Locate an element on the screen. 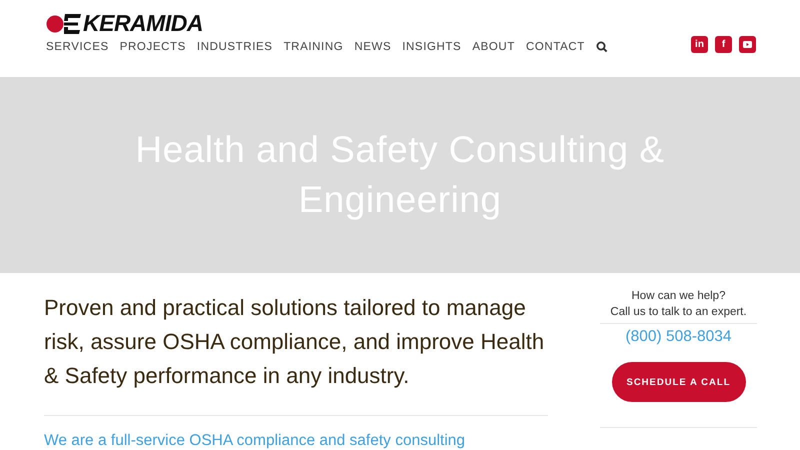 The width and height of the screenshot is (800, 450). nav-link: CONTACT is located at coordinates (555, 47).